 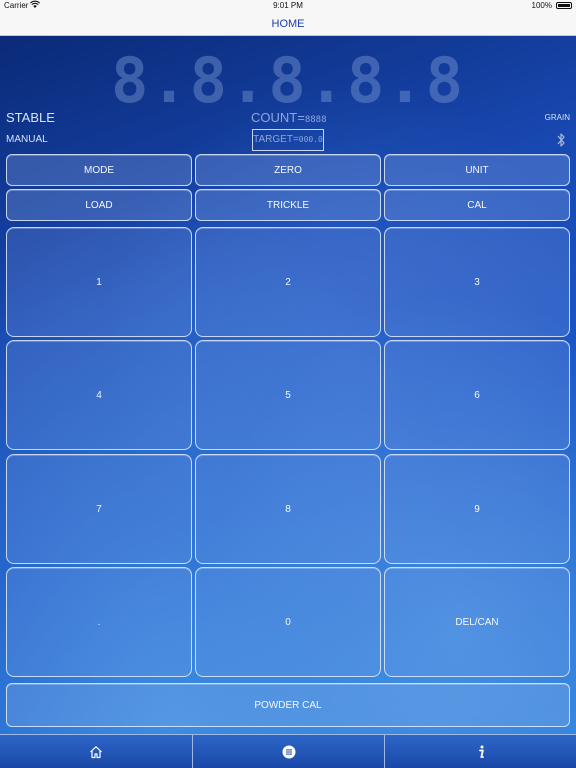 I want to click on key-6: 6, so click(x=477, y=395).